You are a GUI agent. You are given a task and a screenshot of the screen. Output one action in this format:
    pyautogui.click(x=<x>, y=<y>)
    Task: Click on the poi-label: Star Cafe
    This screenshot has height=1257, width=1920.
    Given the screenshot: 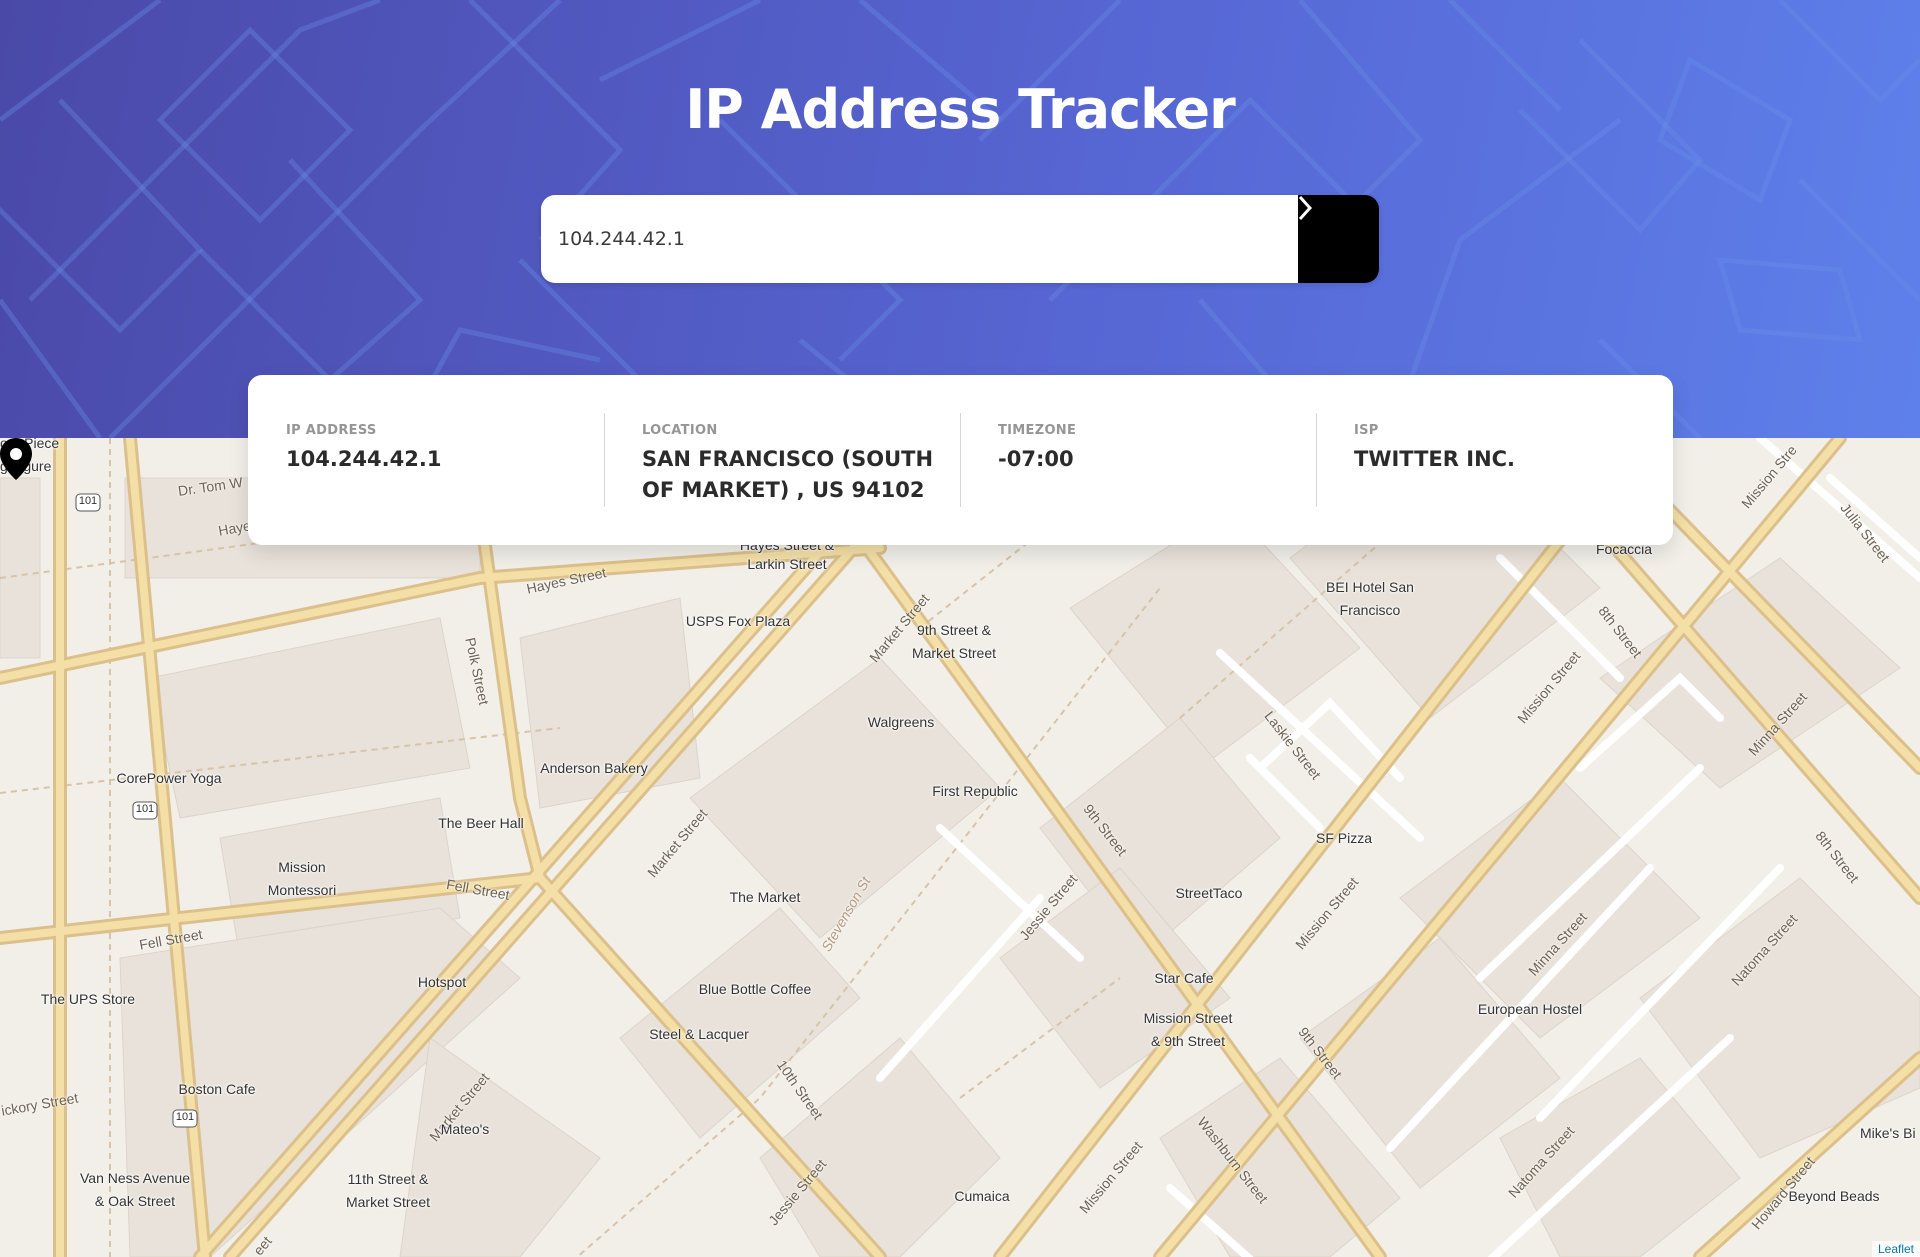 What is the action you would take?
    pyautogui.click(x=1184, y=978)
    